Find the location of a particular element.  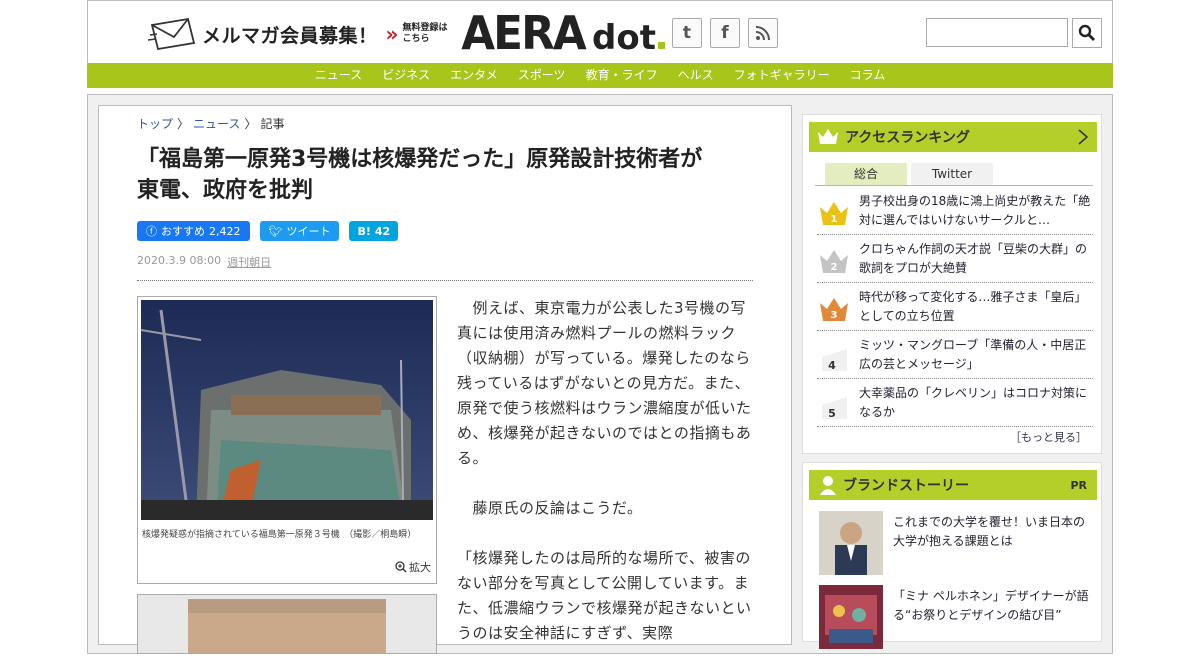

photo-caption: 核爆発疑惑が指摘されている福島第一原発３号機 （撮影／桐島瞬） is located at coordinates (279, 535).